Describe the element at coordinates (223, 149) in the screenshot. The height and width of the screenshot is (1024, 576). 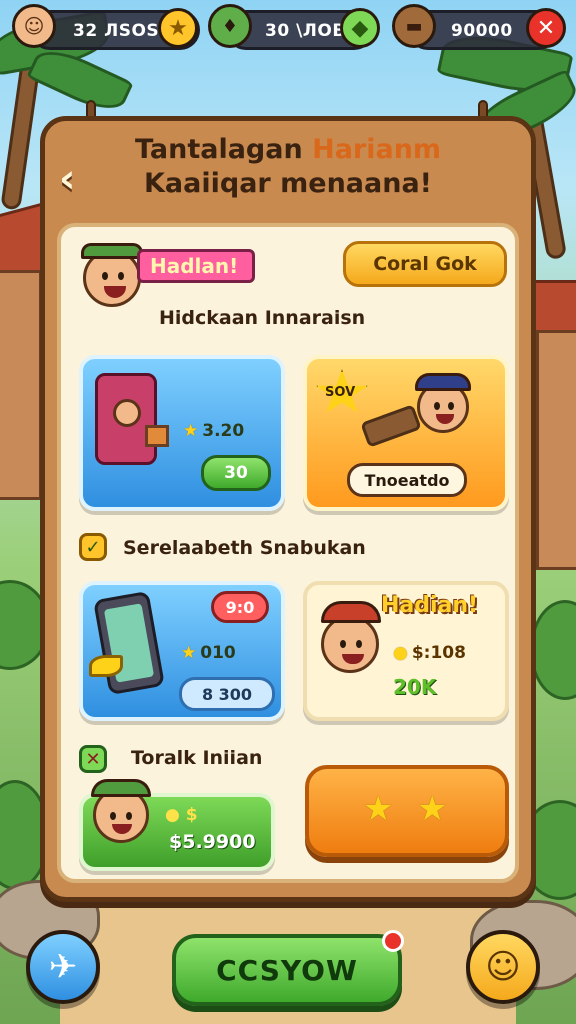
I see `board-title-part1: Tantalagan` at that location.